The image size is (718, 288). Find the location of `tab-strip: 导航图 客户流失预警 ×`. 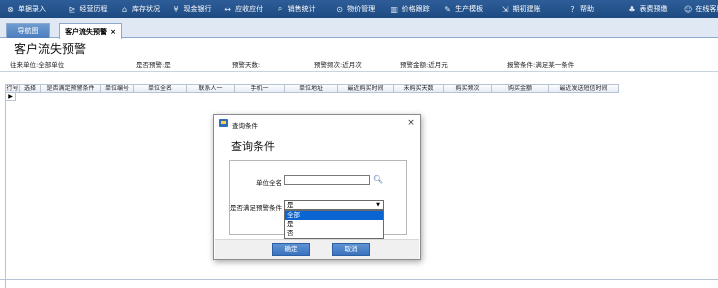

tab-strip: 导航图 客户流失预警 × is located at coordinates (359, 28).